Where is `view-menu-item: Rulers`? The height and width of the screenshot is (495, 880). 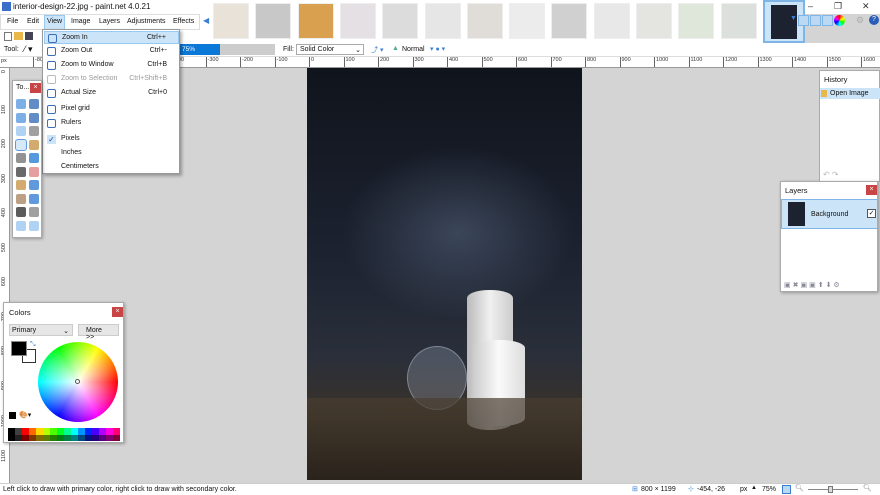
view-menu-item: Rulers is located at coordinates (111, 123).